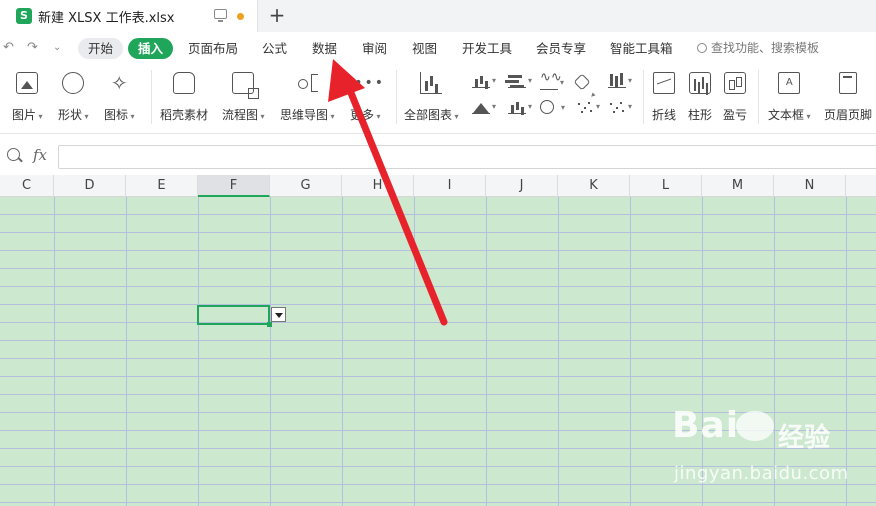  I want to click on ribbon-shape-label: 形状, so click(73, 114).